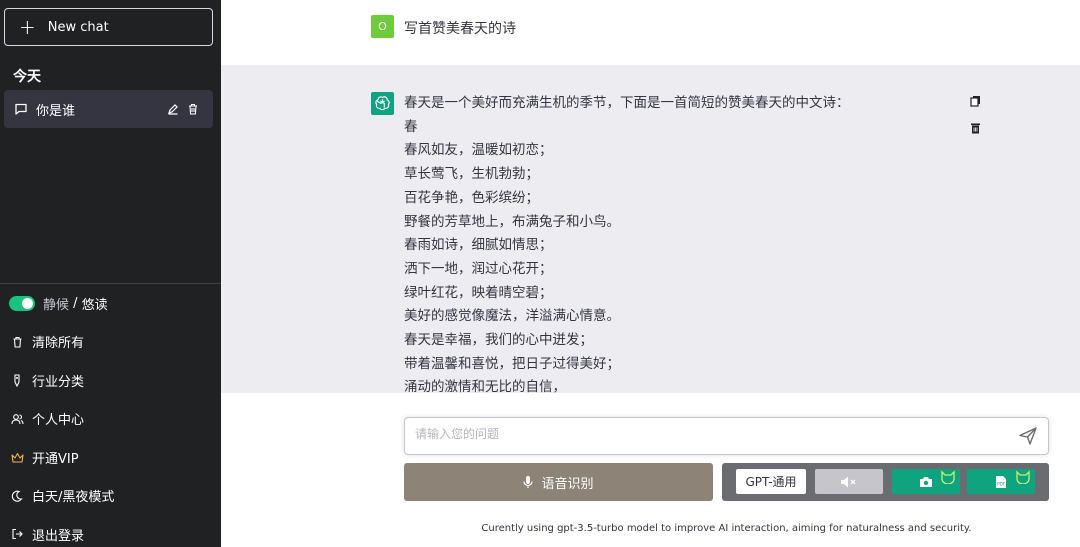 The width and height of the screenshot is (1080, 547). What do you see at coordinates (567, 484) in the screenshot?
I see `voice-button-label: 语音识别` at bounding box center [567, 484].